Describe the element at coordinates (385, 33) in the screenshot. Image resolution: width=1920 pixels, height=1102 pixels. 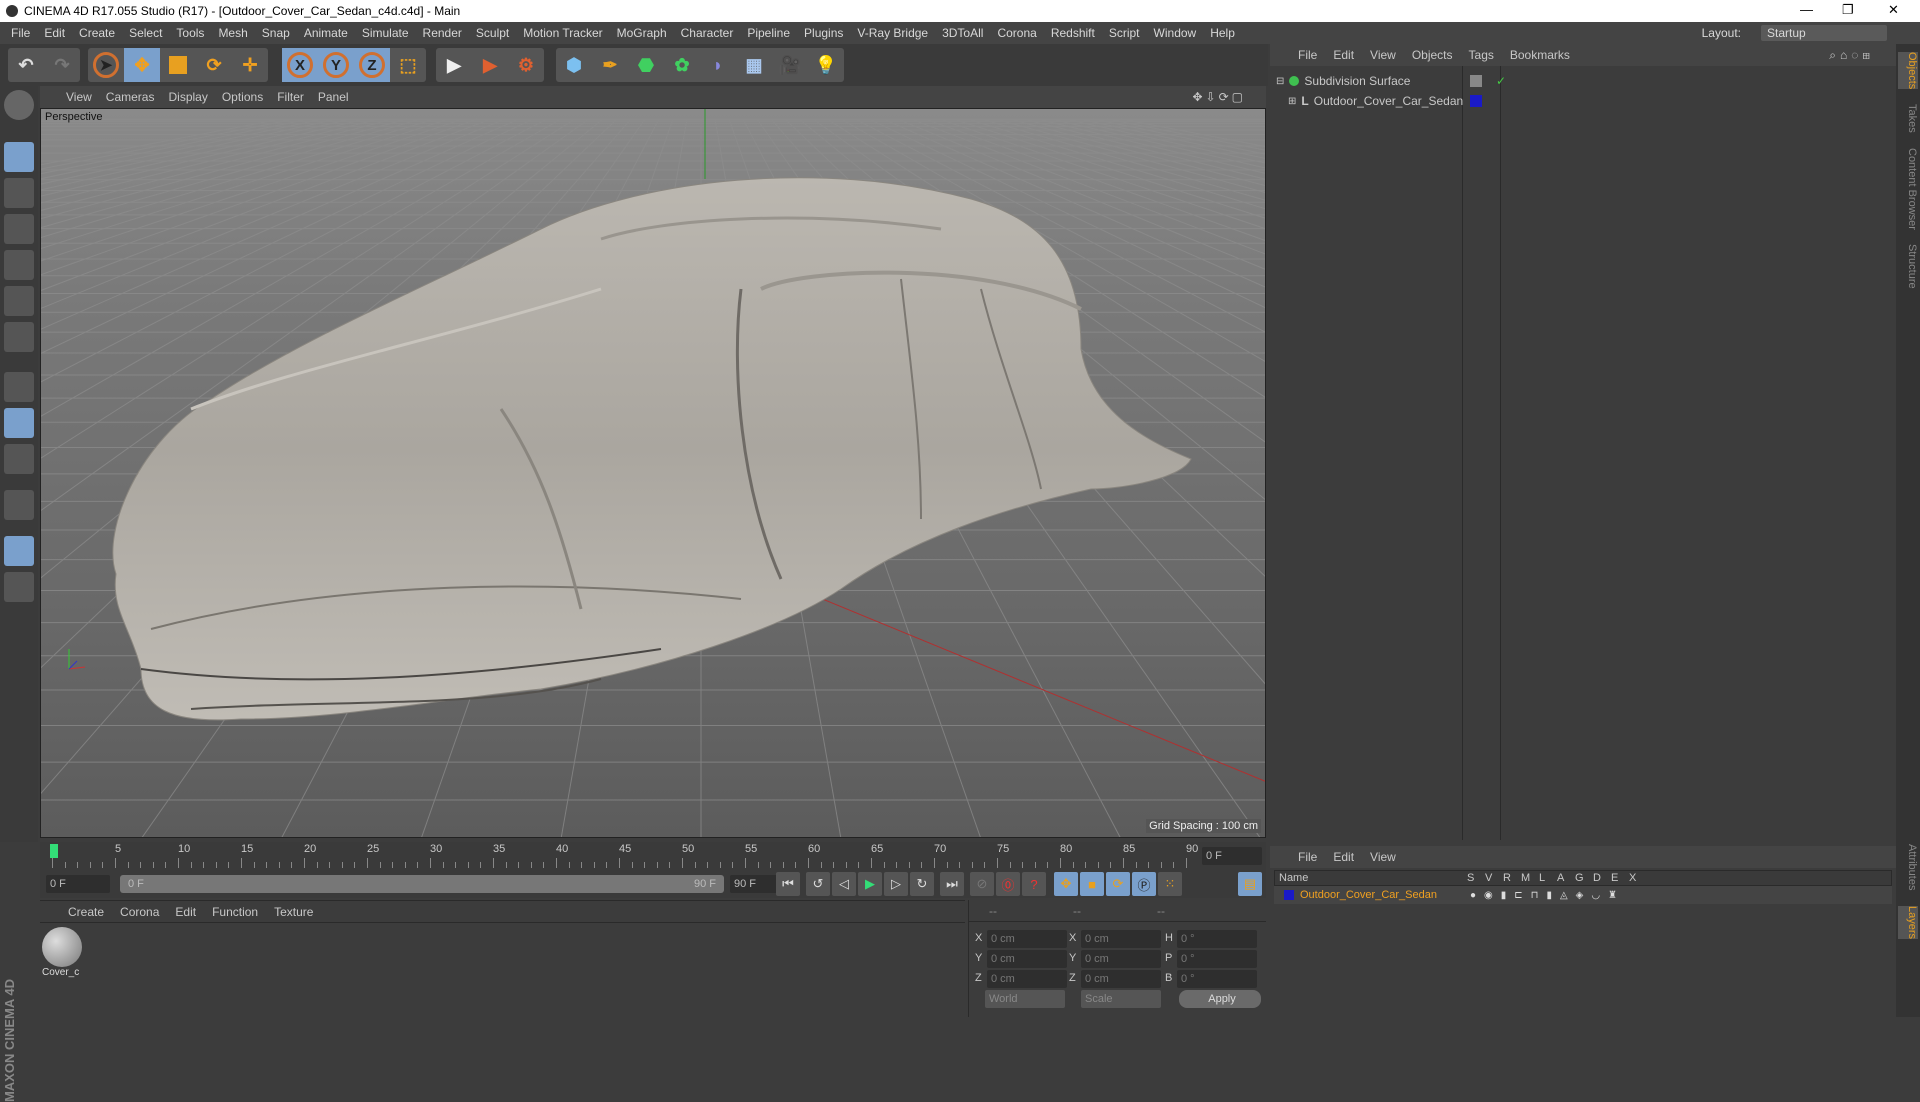
I see `menu-simulate: Simulate` at that location.